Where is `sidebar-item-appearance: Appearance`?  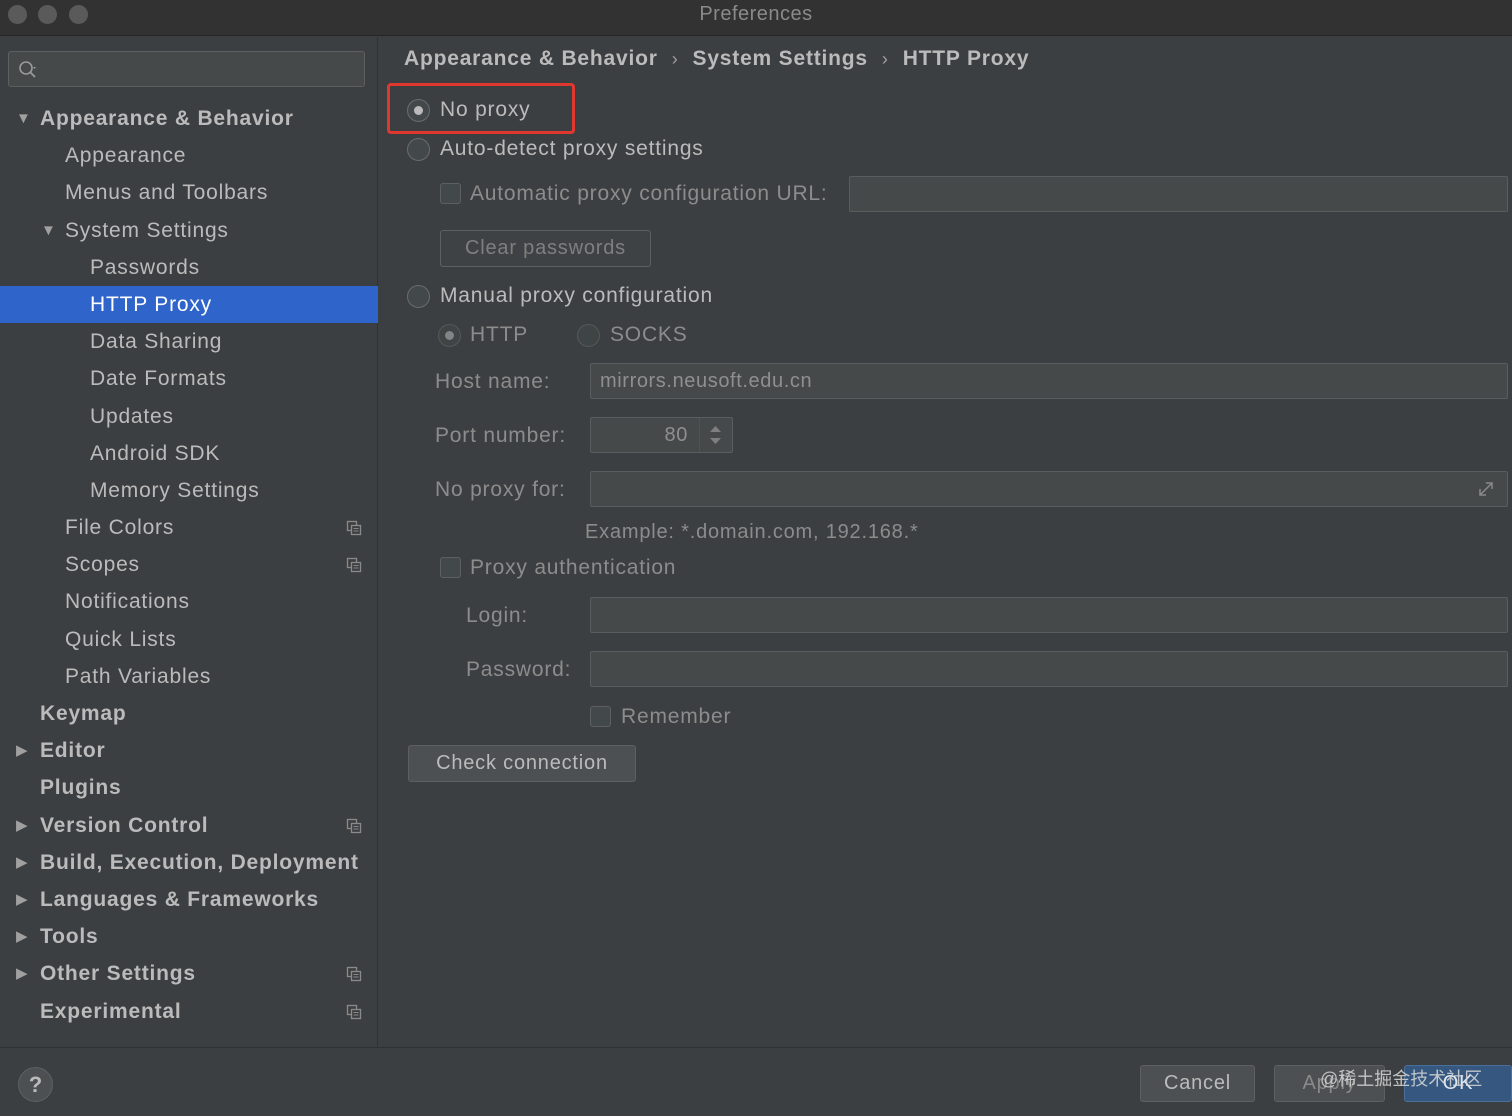 sidebar-item-appearance: Appearance is located at coordinates (189, 155).